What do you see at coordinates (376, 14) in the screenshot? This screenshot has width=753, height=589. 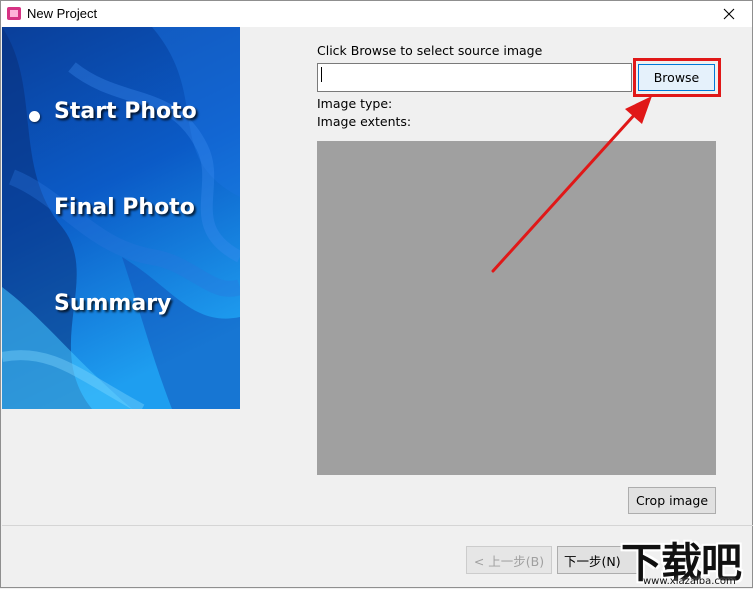 I see `title-bar: New Project` at bounding box center [376, 14].